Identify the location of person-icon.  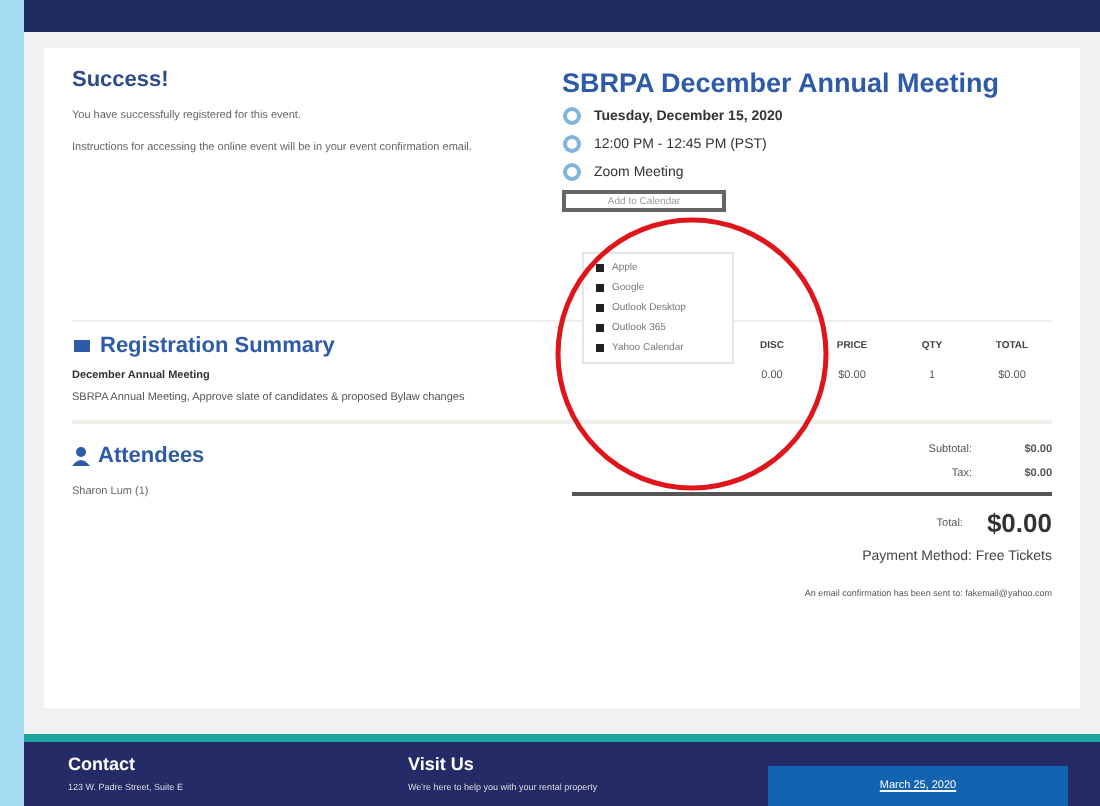
(81, 456).